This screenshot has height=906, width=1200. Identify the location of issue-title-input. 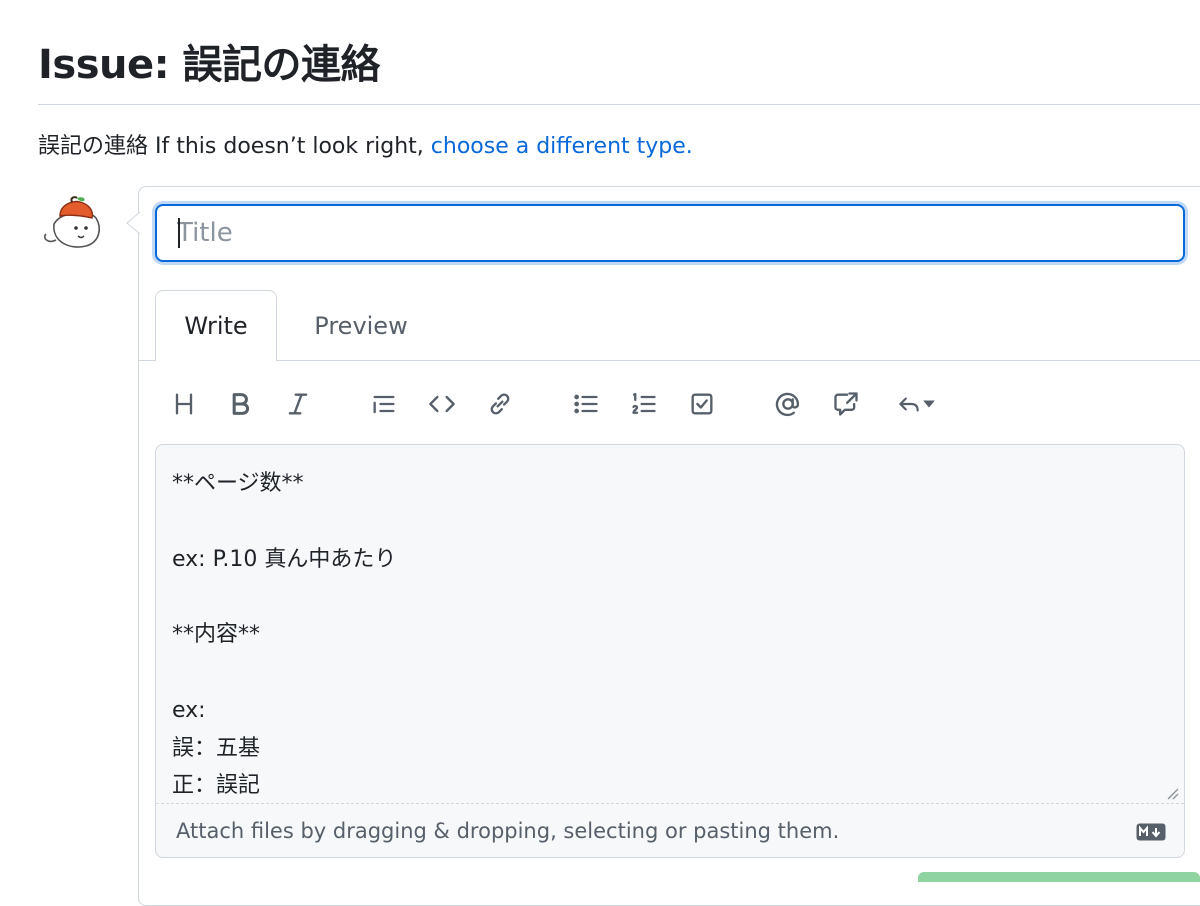
(670, 233).